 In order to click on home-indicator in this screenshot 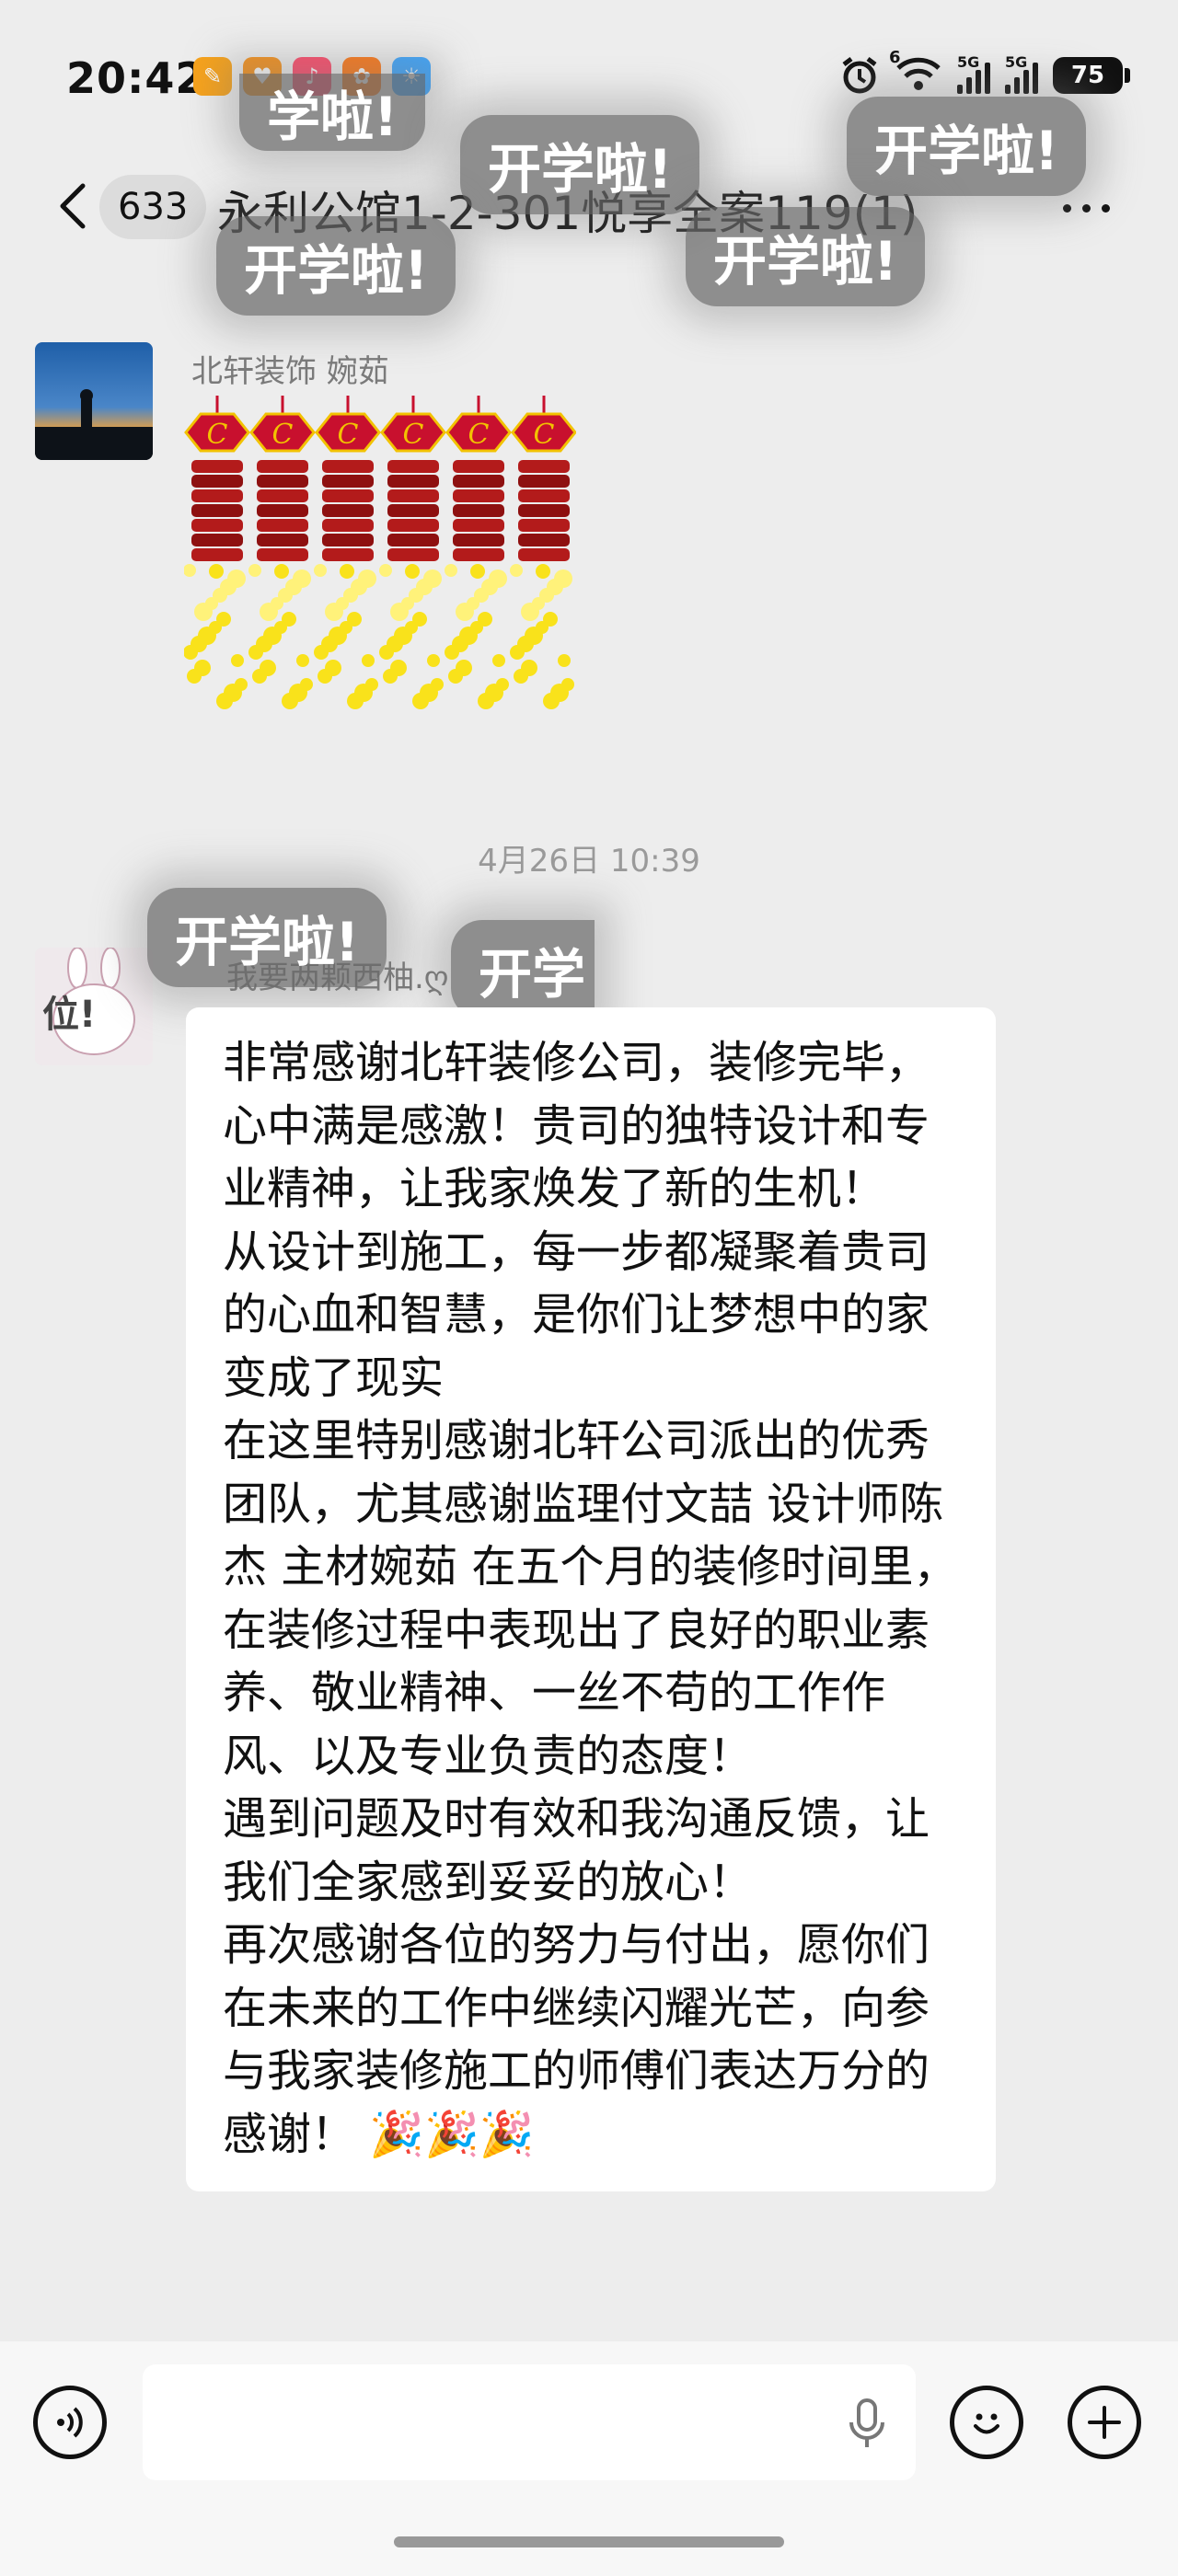, I will do `click(589, 2541)`.